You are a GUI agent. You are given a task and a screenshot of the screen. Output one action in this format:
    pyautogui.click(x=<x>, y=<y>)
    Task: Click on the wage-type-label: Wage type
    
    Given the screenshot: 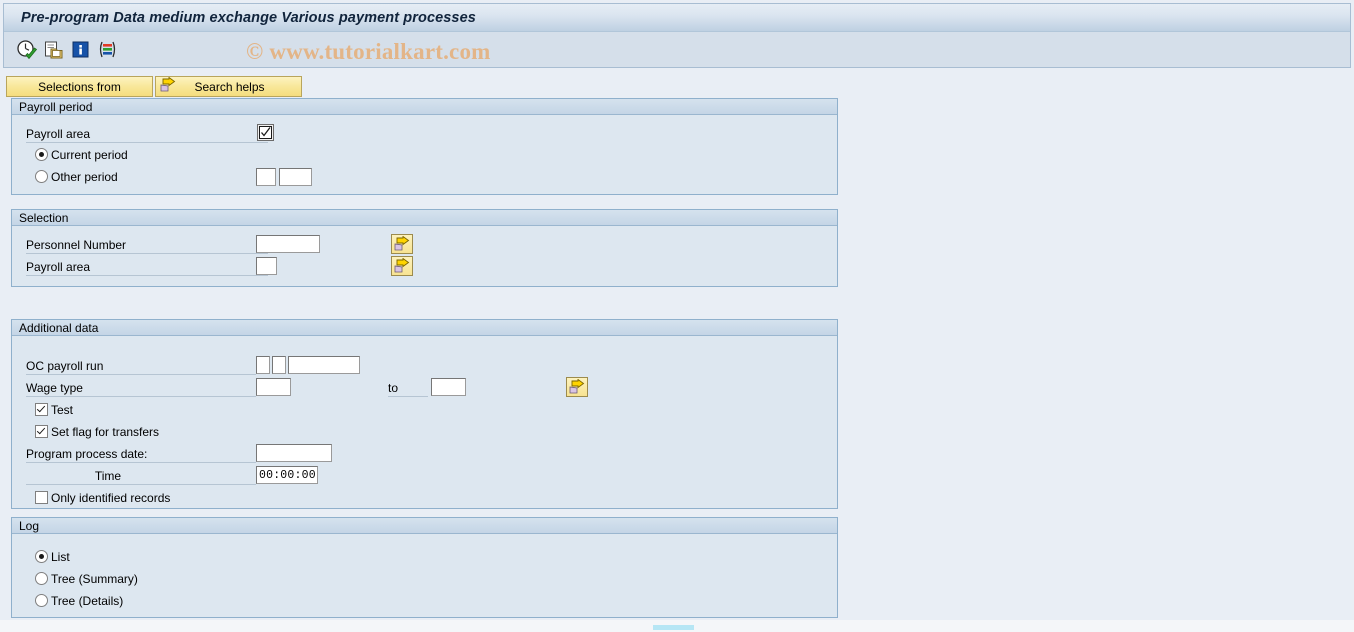 What is the action you would take?
    pyautogui.click(x=141, y=388)
    